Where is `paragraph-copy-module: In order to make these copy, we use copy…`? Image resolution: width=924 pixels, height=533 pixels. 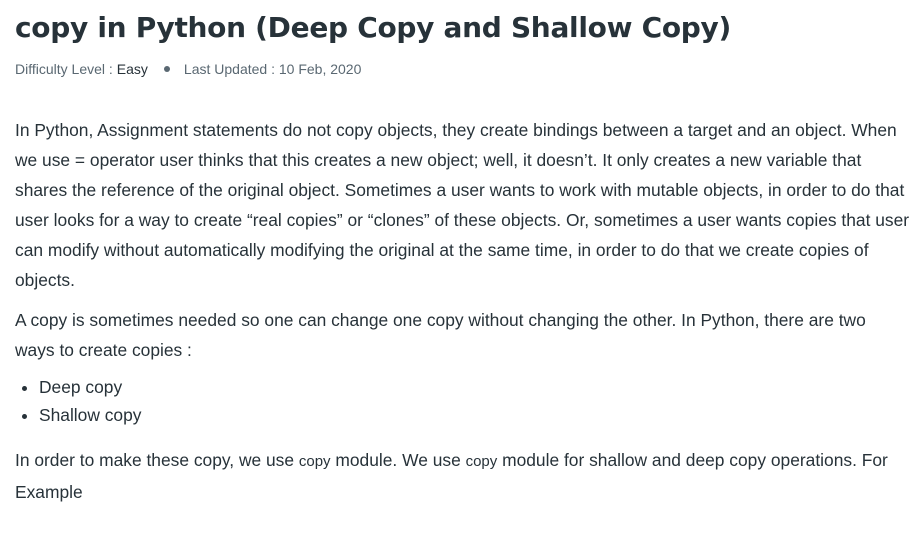
paragraph-copy-module: In order to make these copy, we use copy… is located at coordinates (462, 476).